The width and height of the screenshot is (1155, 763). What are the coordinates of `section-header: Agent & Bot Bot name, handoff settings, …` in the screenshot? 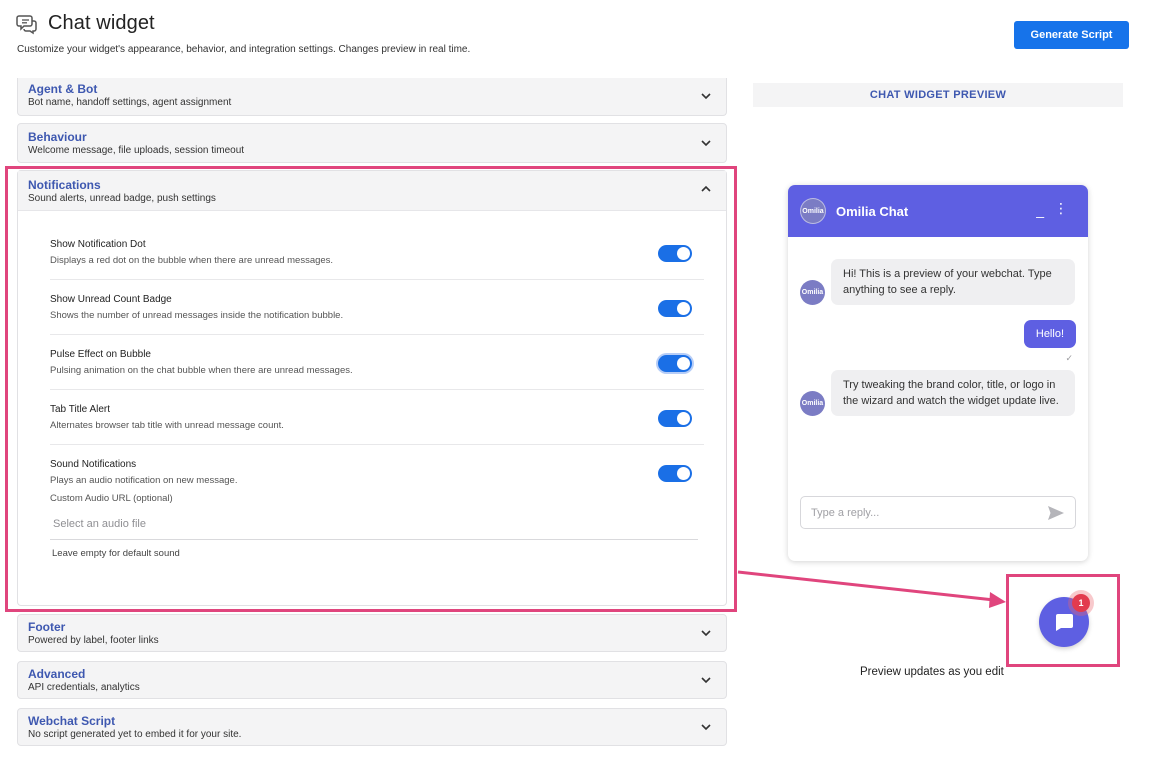 It's located at (372, 97).